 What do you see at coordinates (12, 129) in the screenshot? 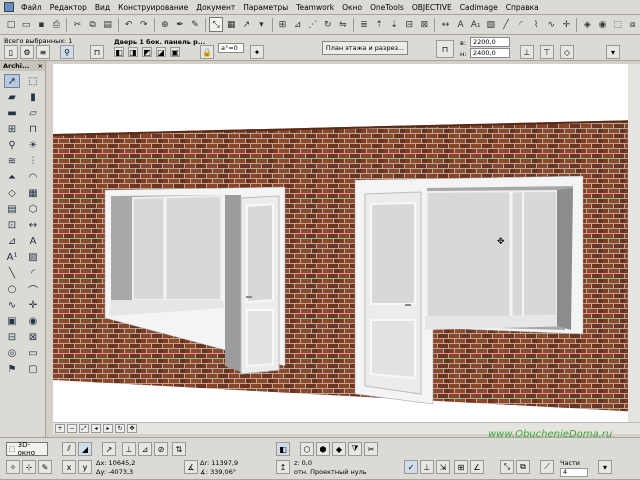
I see `window-tool-icon: ⊞` at bounding box center [12, 129].